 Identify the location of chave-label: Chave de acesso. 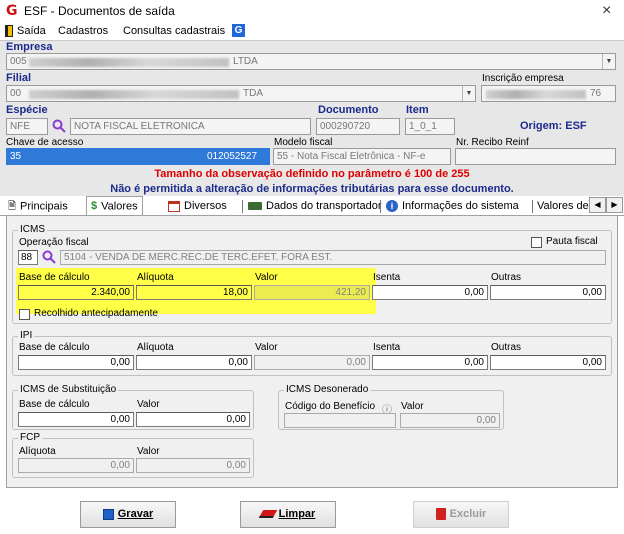
(45, 142).